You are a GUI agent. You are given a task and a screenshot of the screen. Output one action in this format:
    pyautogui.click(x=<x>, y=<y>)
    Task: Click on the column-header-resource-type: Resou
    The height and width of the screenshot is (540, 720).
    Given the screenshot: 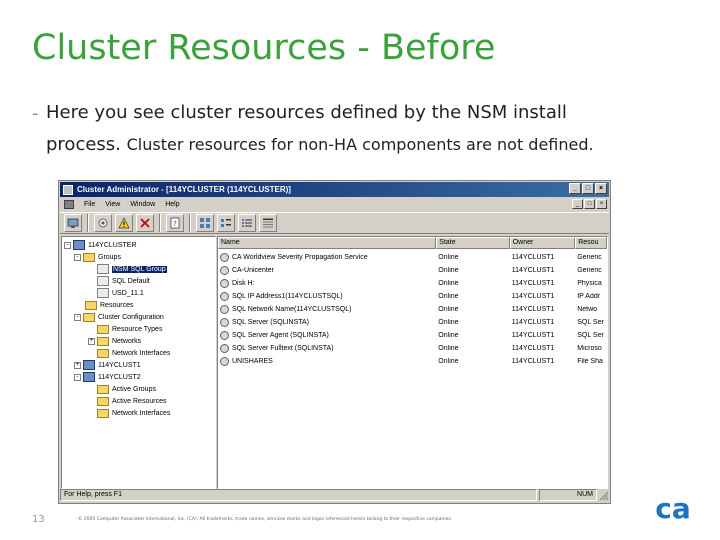 What is the action you would take?
    pyautogui.click(x=591, y=243)
    